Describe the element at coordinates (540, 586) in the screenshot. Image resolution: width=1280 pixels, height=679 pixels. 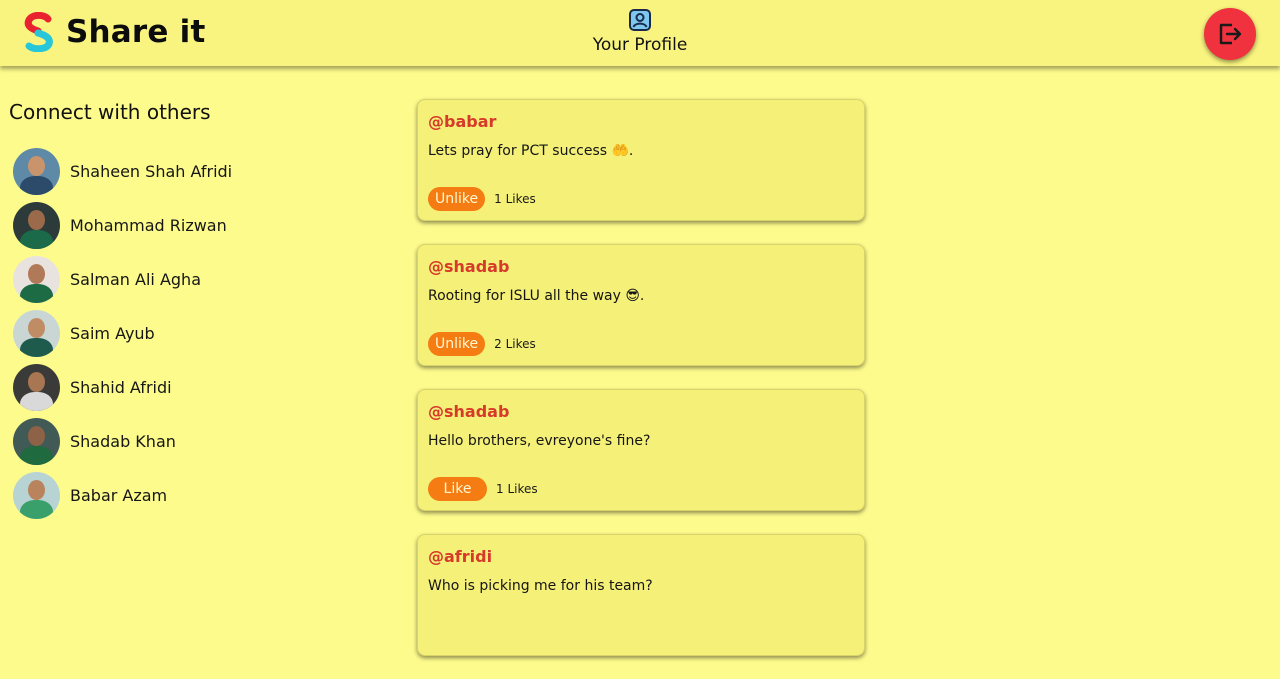
I see `post-text: Who is picking me for his team?` at that location.